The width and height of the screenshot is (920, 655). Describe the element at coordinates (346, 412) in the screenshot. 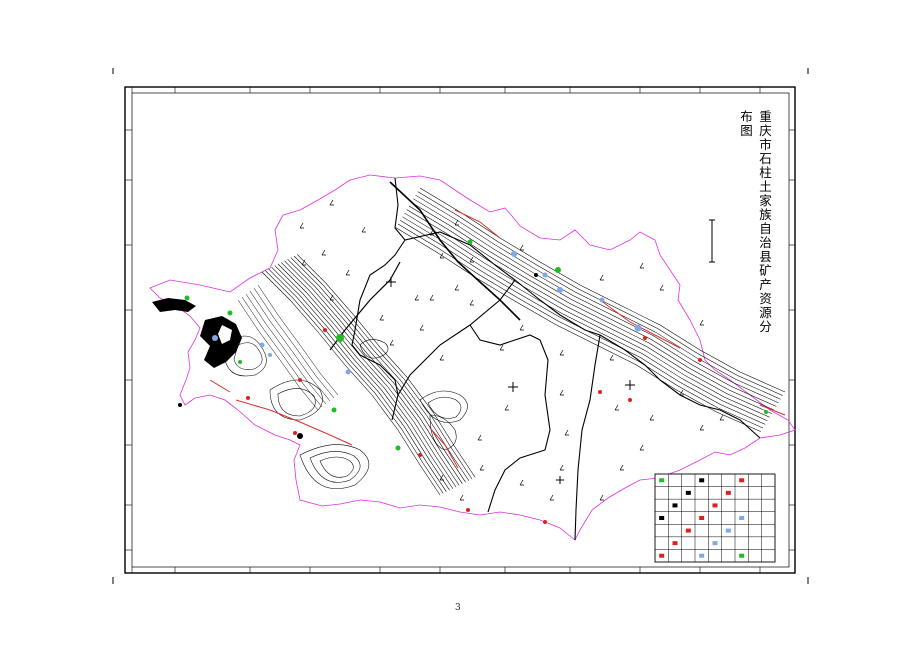

I see `terrain-contours` at that location.